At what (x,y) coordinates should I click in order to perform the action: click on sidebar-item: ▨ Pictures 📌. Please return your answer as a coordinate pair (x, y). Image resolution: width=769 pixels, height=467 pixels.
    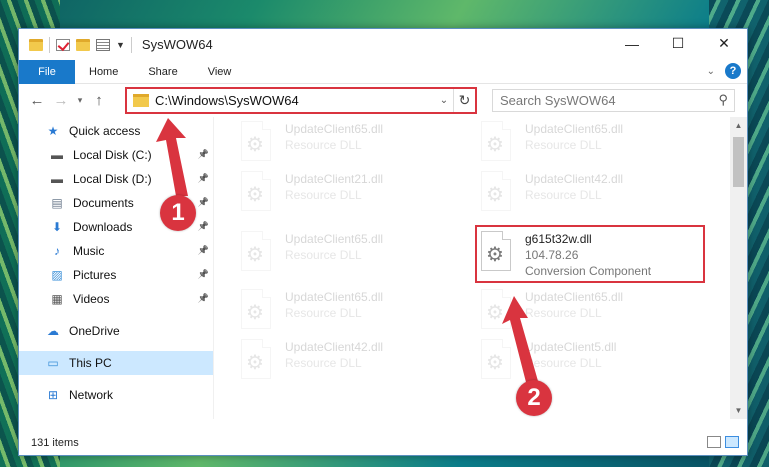
    Looking at the image, I should click on (116, 275).